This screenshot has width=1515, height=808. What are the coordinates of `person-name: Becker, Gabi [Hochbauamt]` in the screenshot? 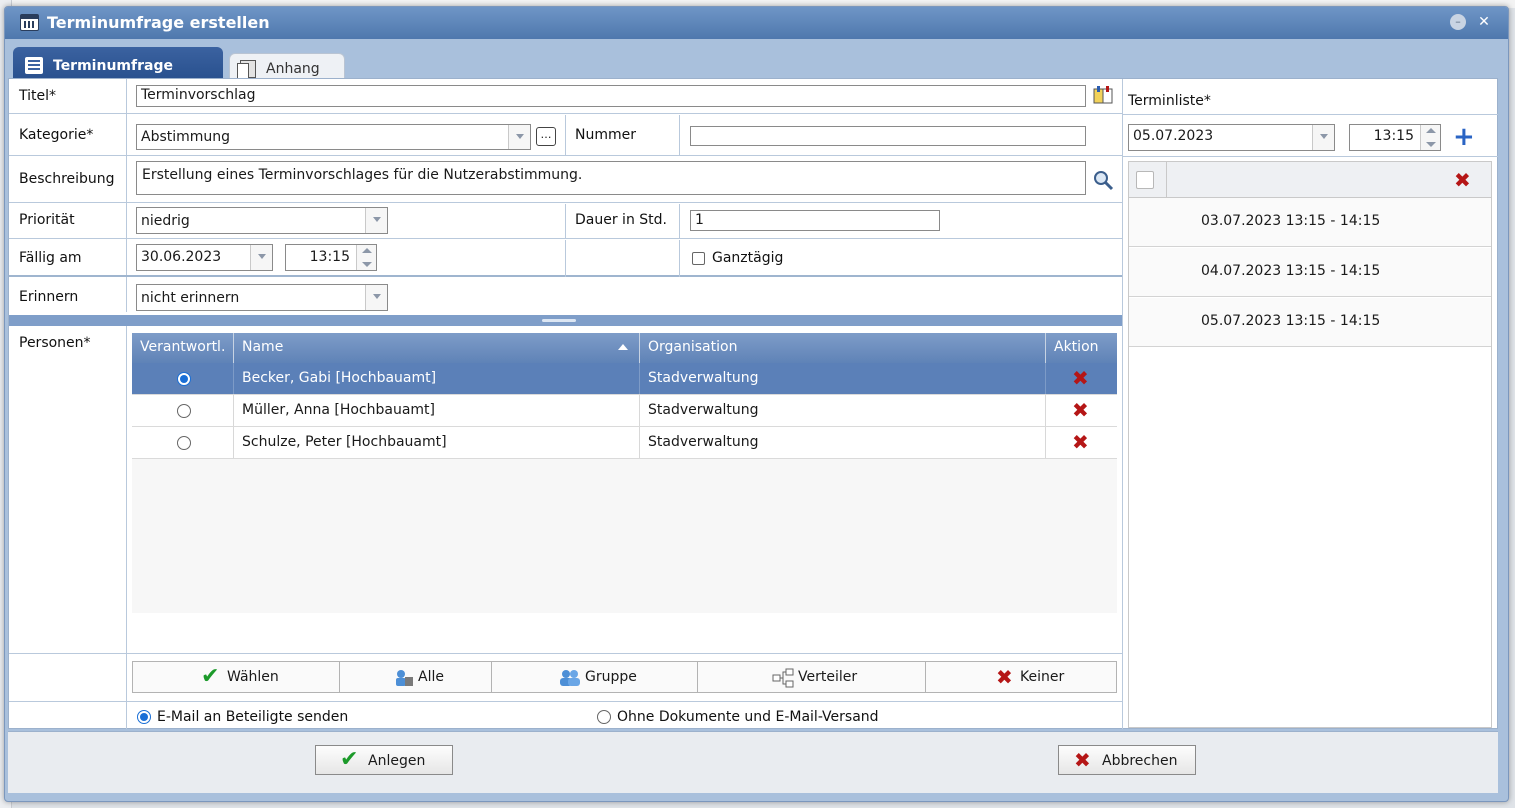 It's located at (339, 378).